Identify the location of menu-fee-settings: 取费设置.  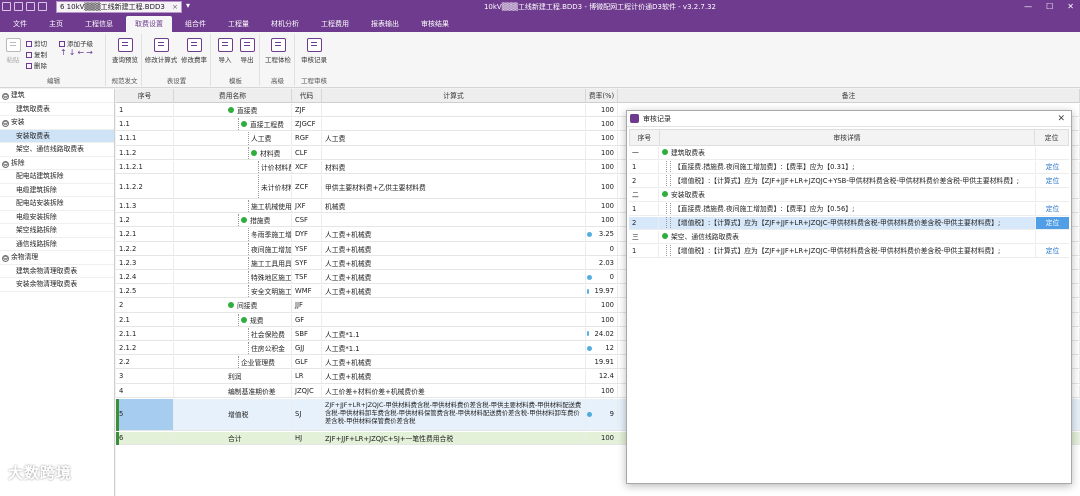
(149, 24).